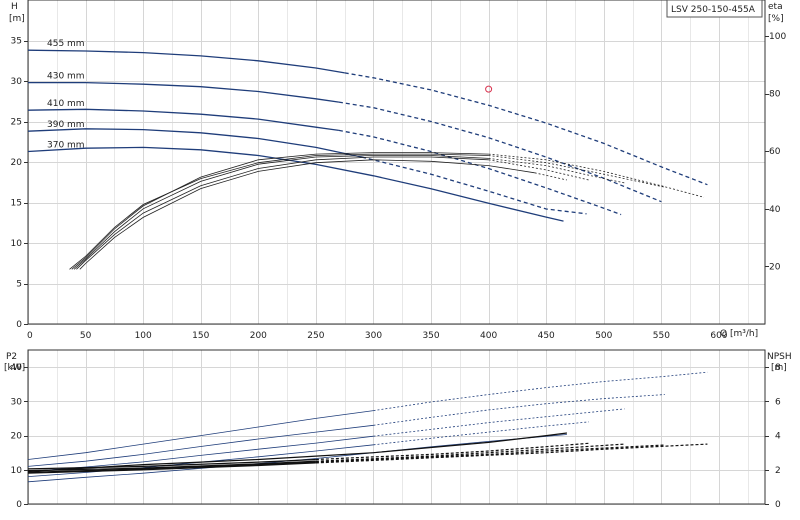 Image resolution: width=800 pixels, height=520 pixels. I want to click on y-tick-label-right: 80, so click(775, 95).